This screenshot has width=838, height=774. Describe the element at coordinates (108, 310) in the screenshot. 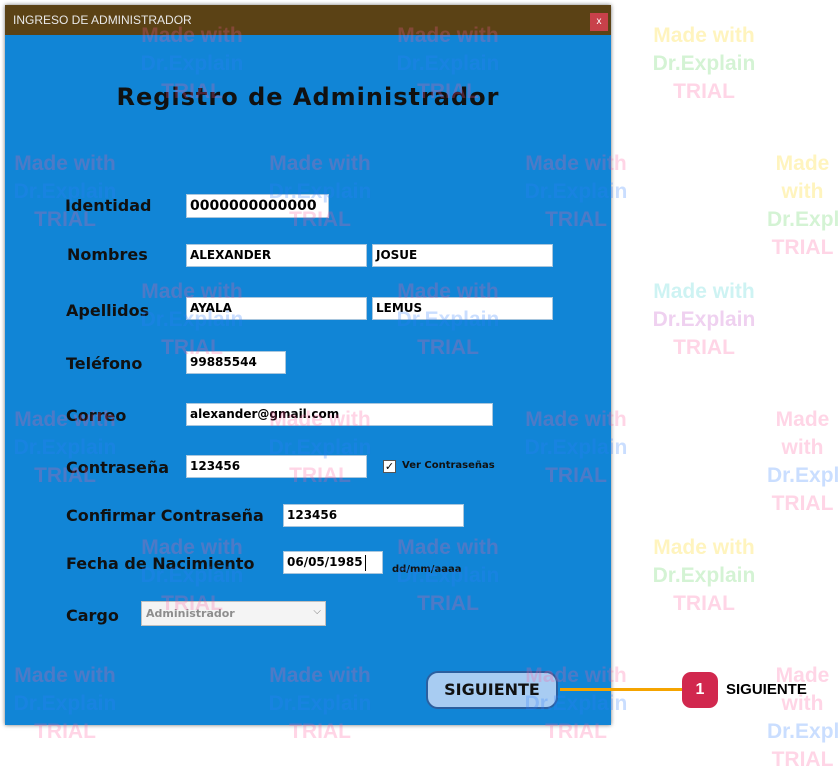

I see `apellidos-label: Apellidos` at that location.